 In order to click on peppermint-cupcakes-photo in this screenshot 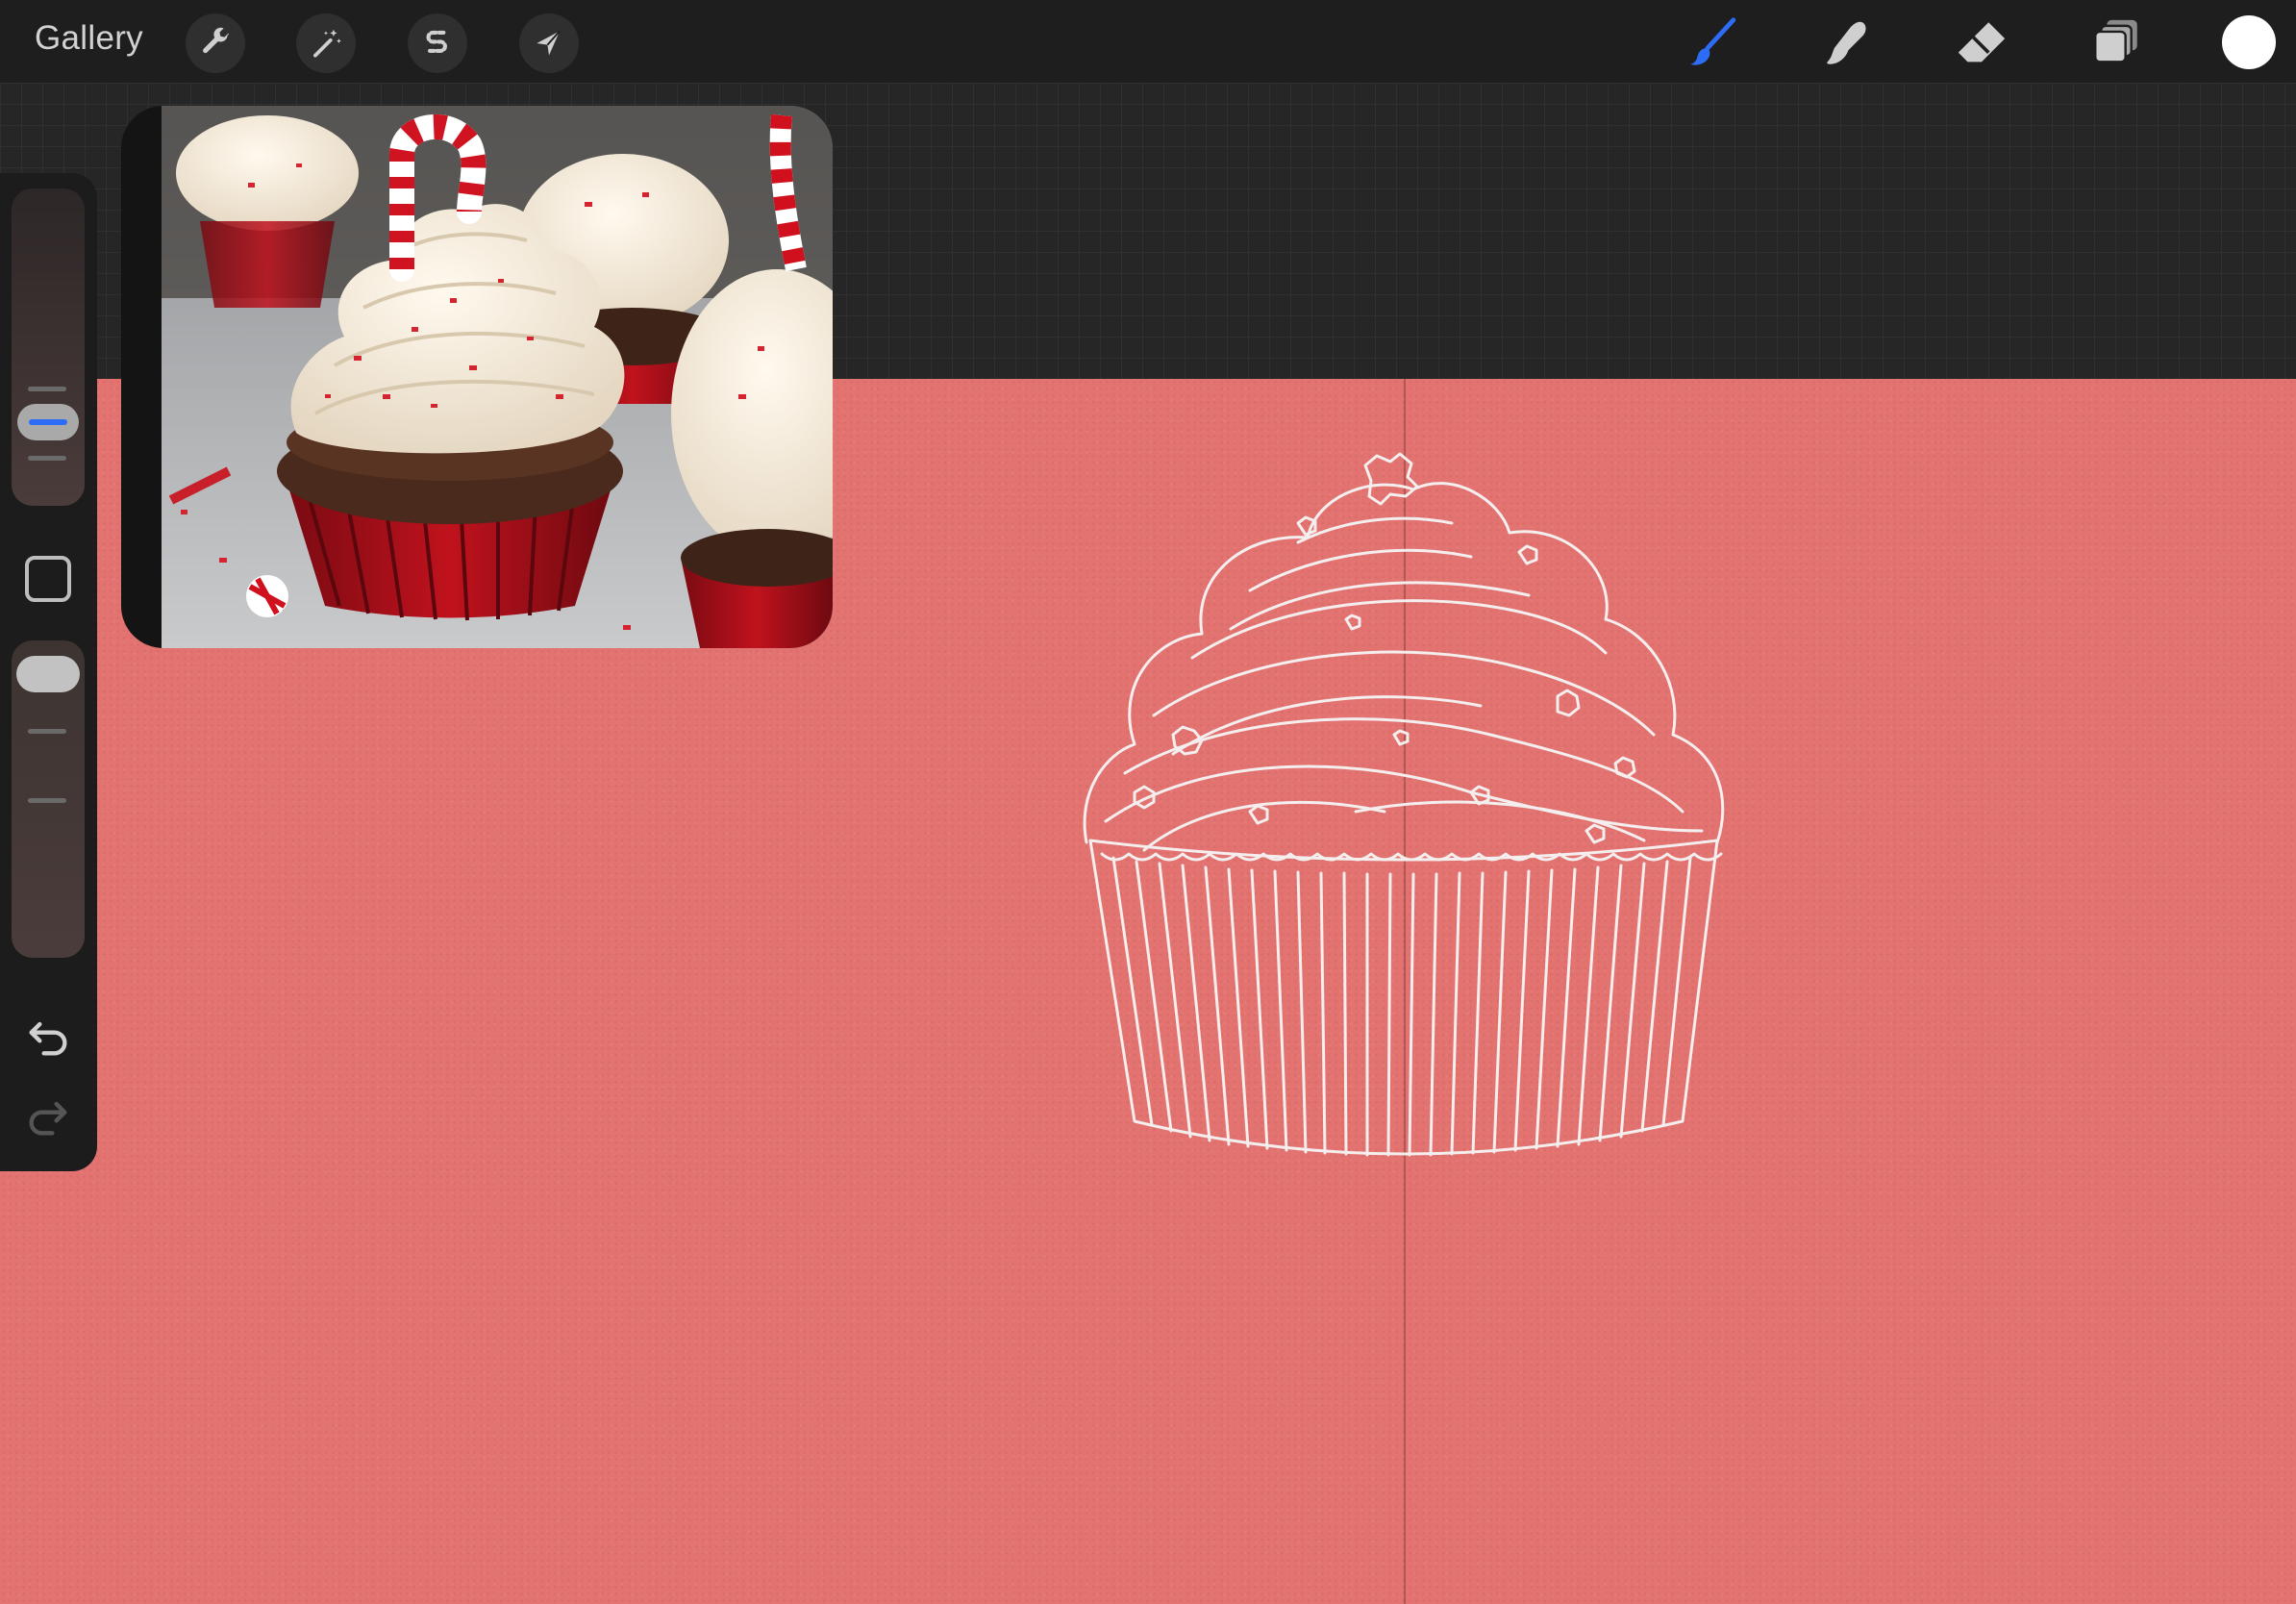, I will do `click(497, 377)`.